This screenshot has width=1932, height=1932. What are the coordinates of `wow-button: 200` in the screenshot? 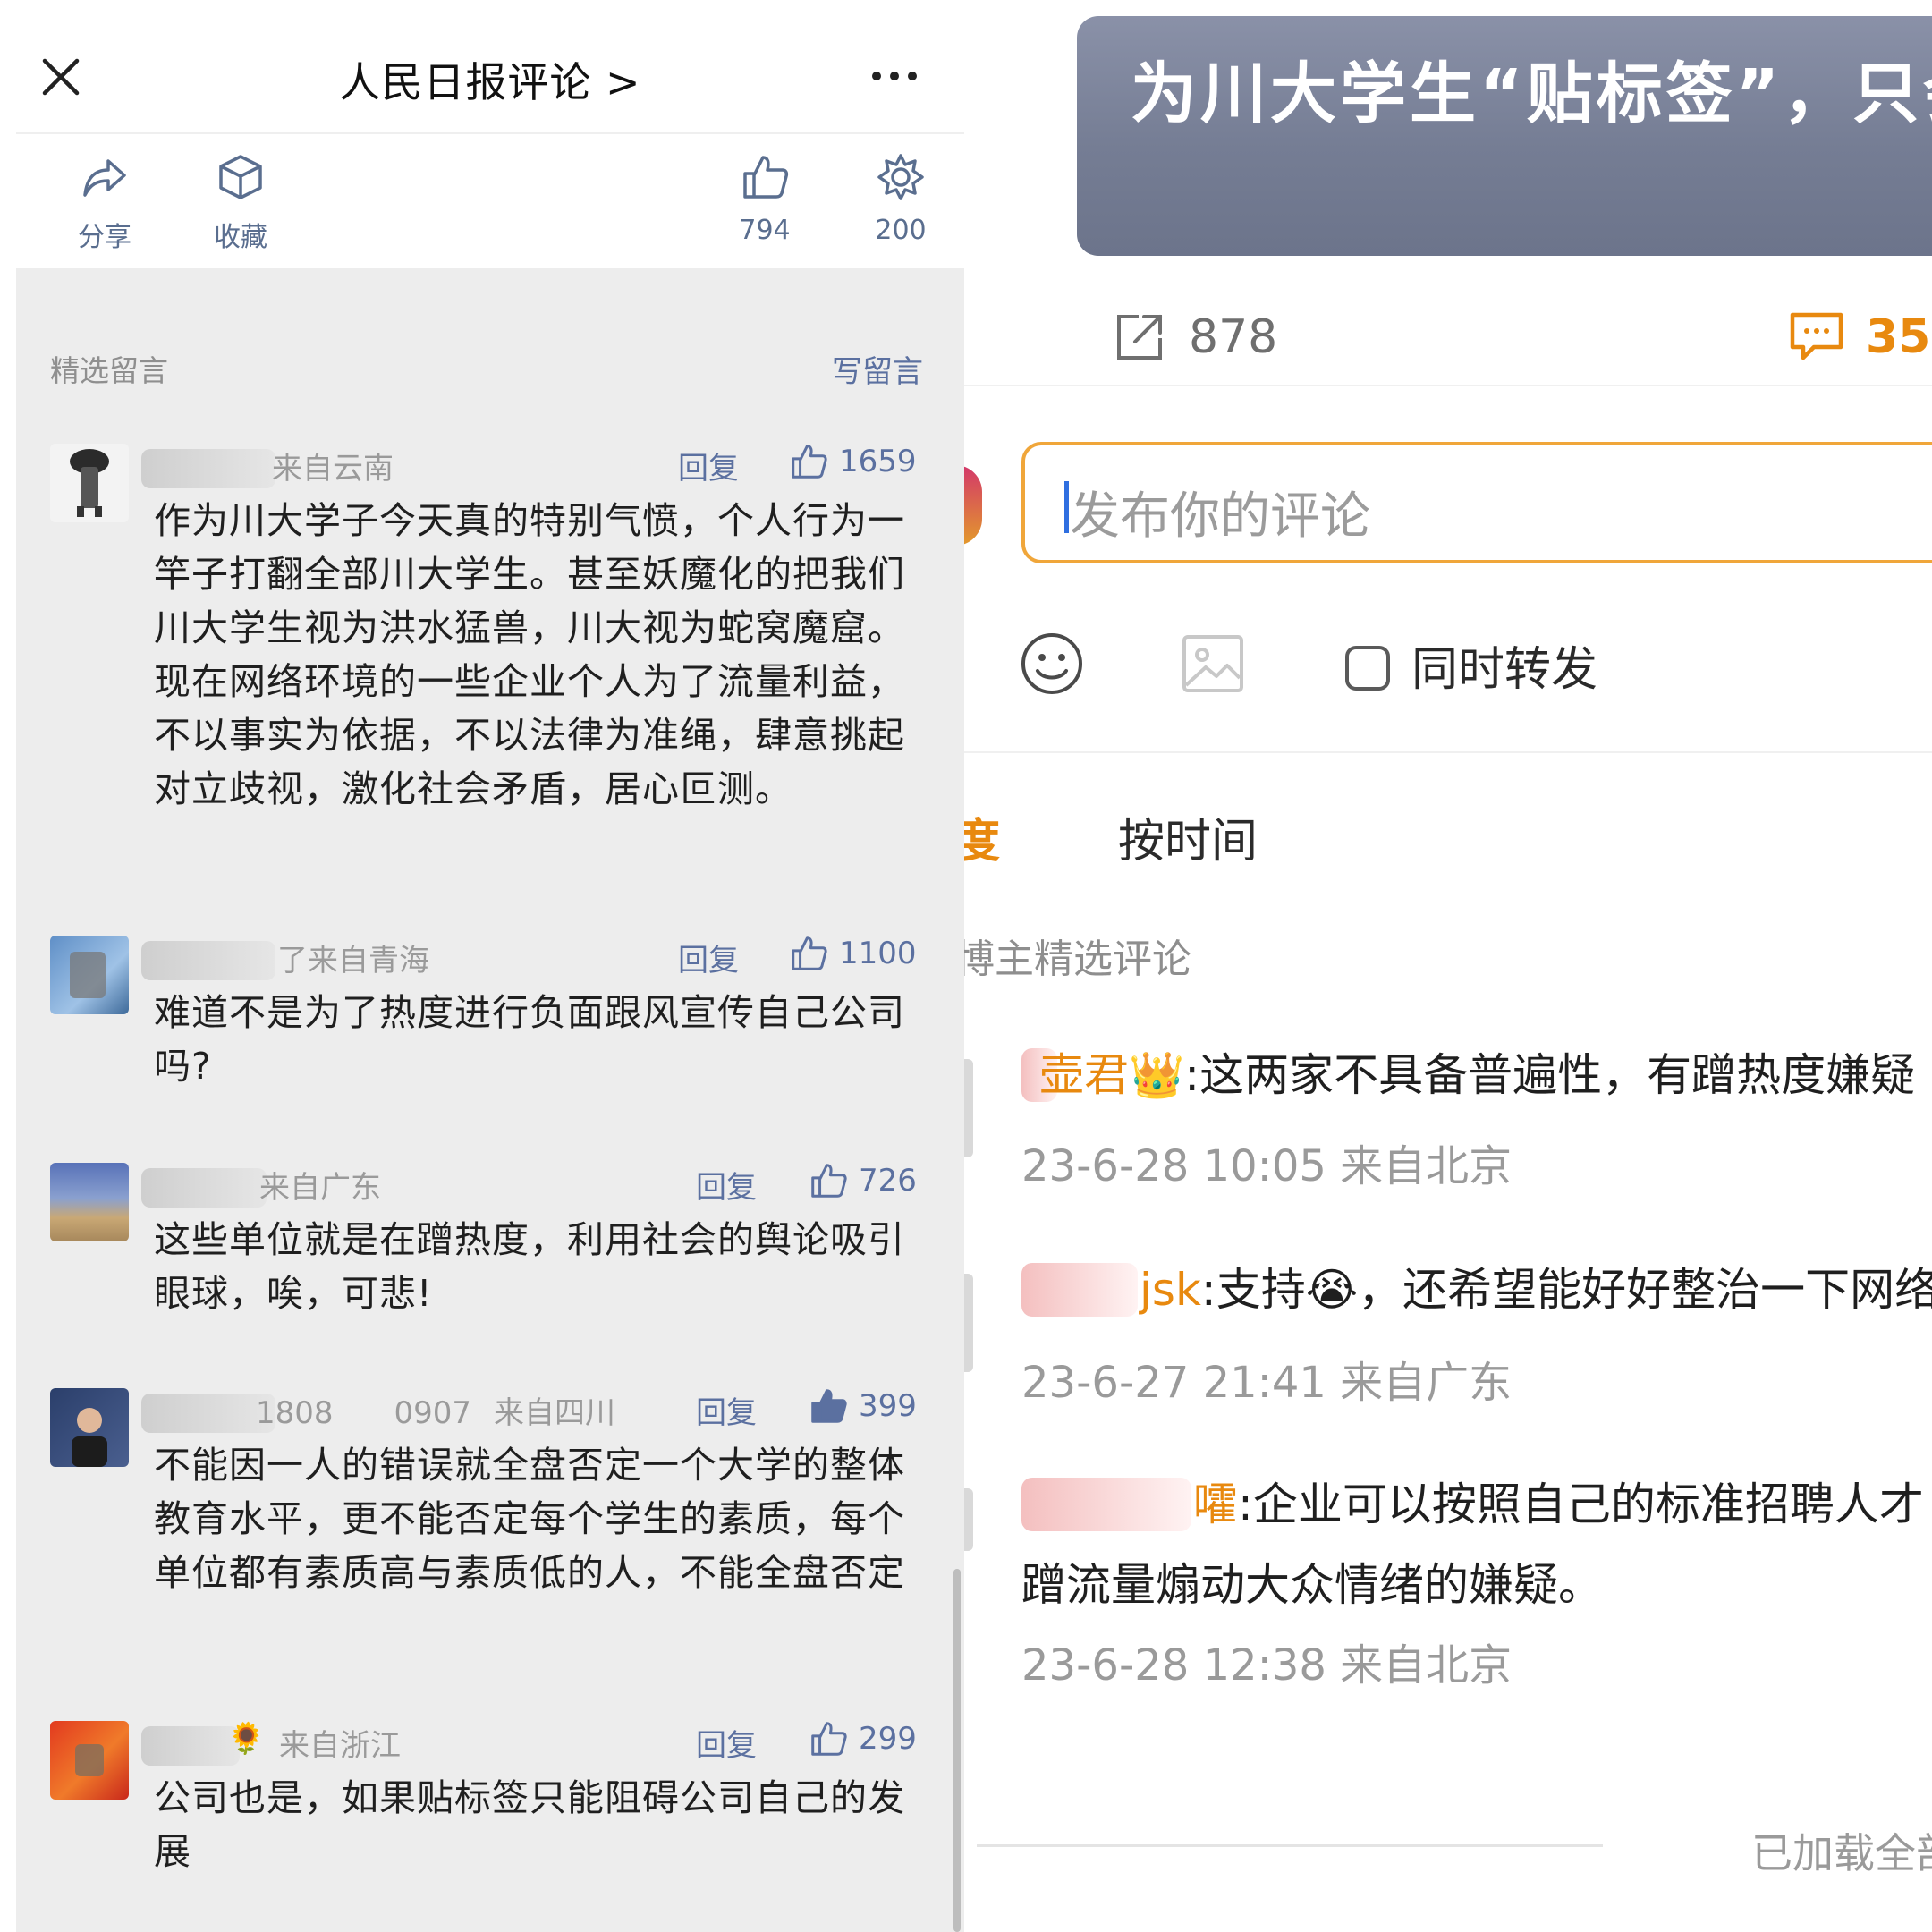 It's located at (901, 199).